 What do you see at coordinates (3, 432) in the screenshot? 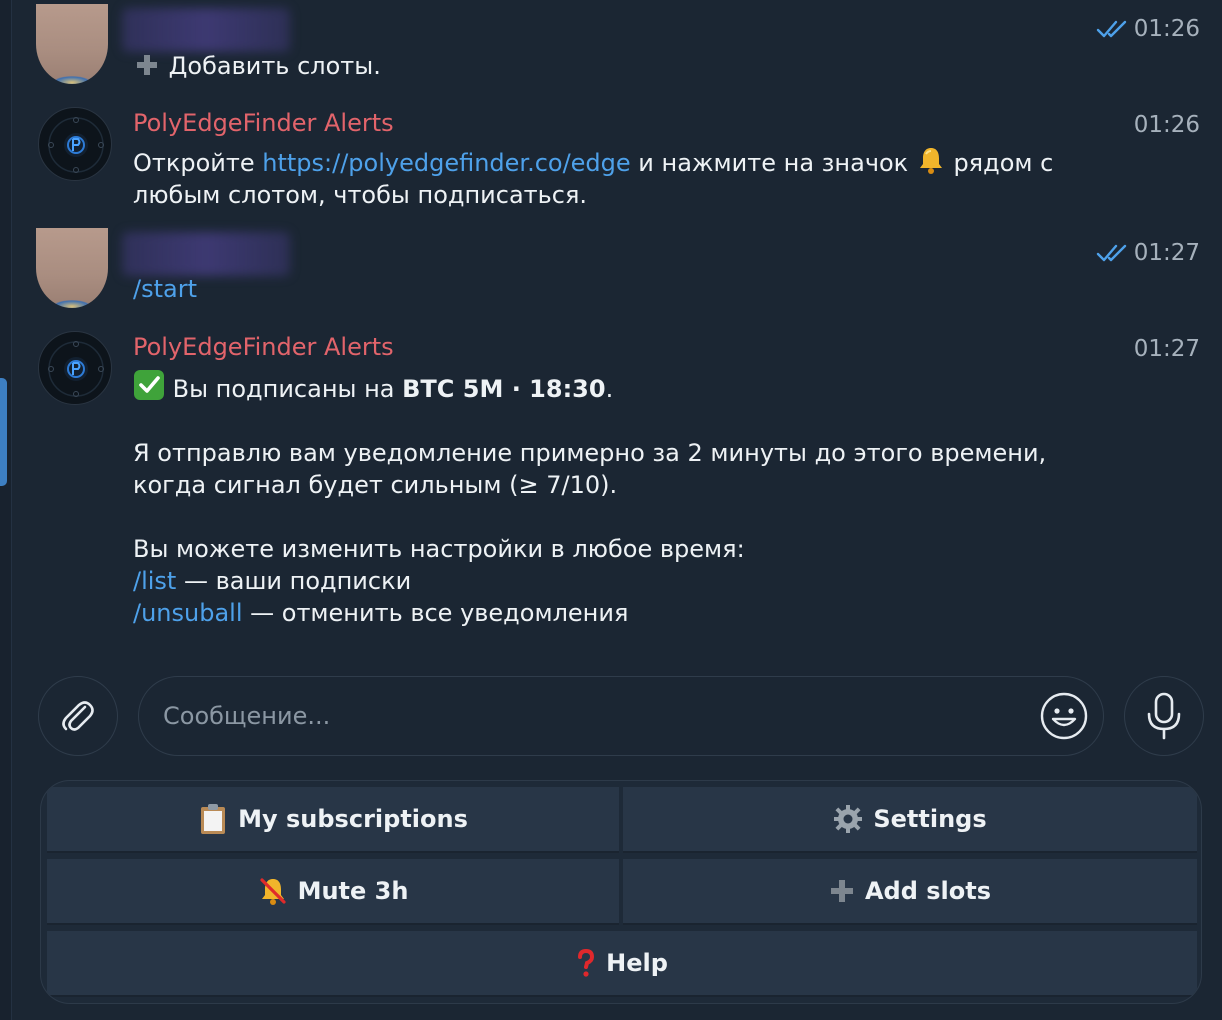
I see `scroll-indicator` at bounding box center [3, 432].